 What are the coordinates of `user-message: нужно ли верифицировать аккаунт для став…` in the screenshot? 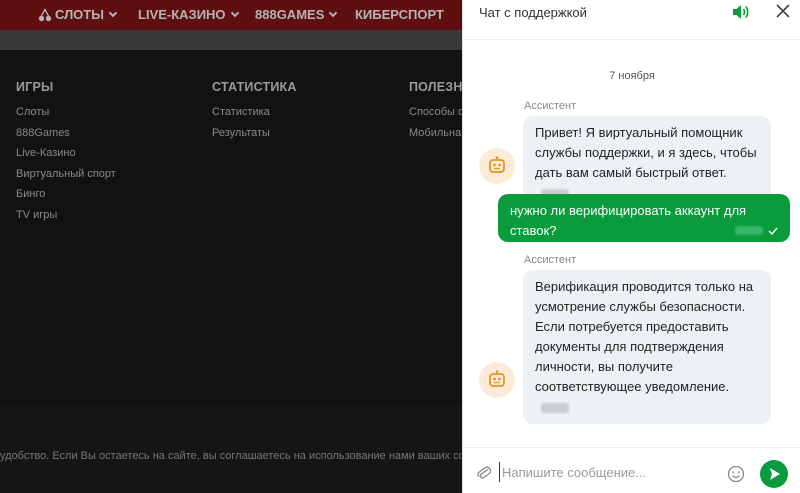 It's located at (644, 218).